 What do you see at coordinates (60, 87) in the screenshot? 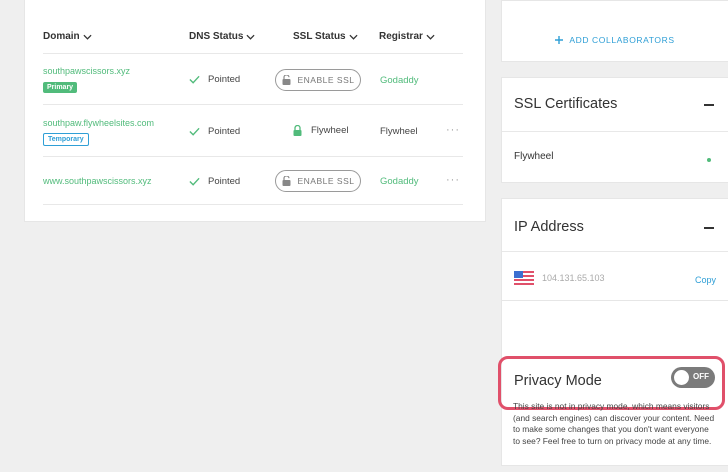
I see `primary-badge: Primary` at bounding box center [60, 87].